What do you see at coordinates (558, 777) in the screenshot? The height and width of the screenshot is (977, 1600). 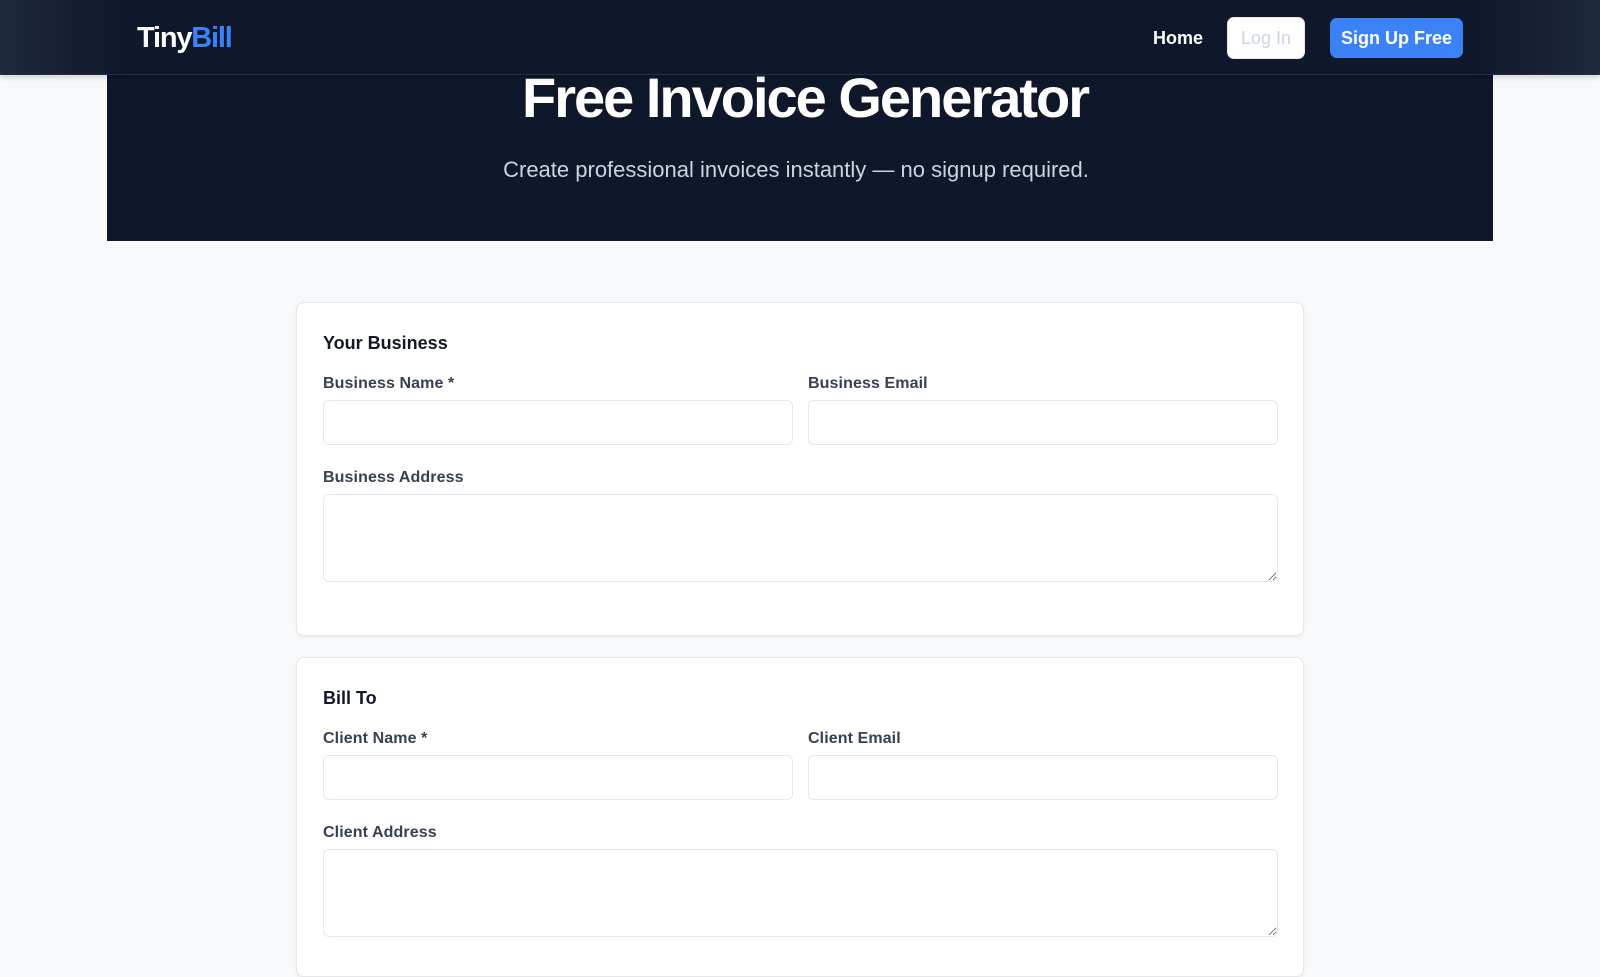 I see `client-name-input` at bounding box center [558, 777].